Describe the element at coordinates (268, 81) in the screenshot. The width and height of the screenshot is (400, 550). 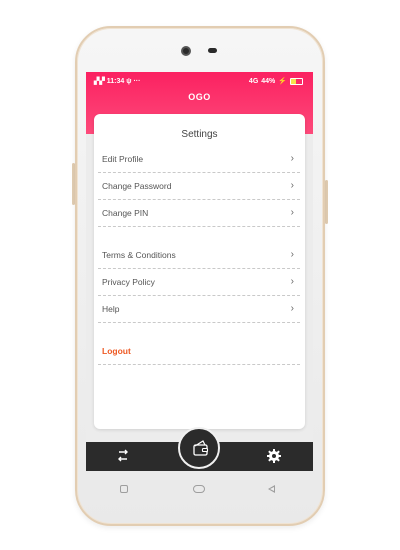
I see `battery-percent: 44%` at that location.